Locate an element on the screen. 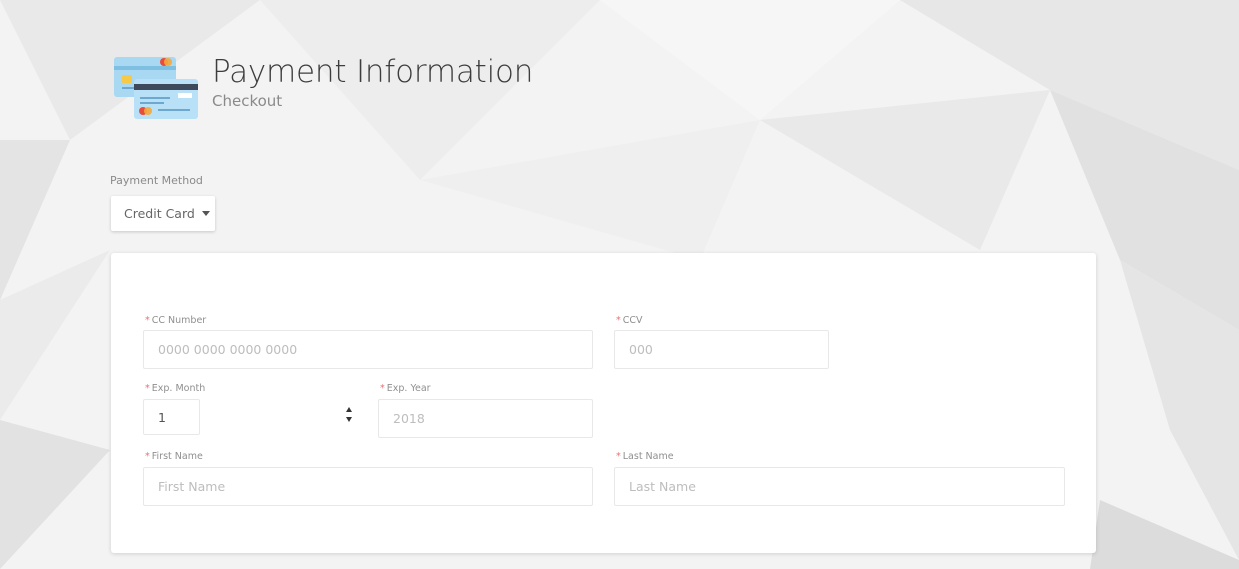 The height and width of the screenshot is (569, 1239). payment-method-value: Credit Card is located at coordinates (159, 213).